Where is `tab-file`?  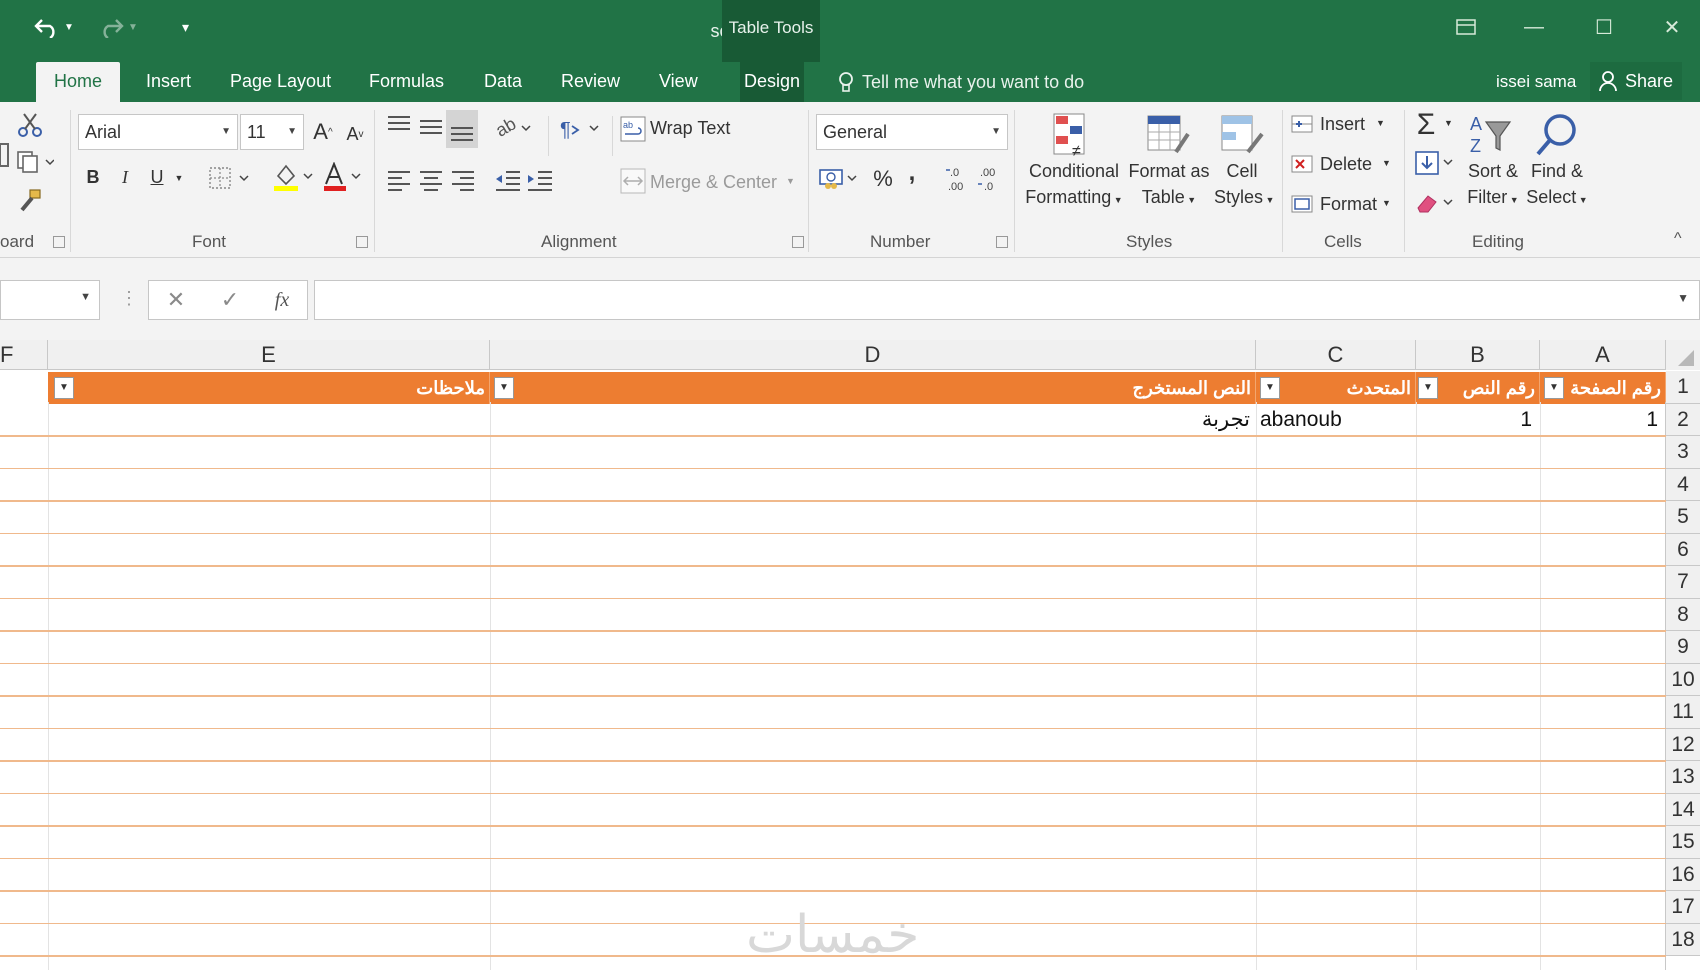 tab-file is located at coordinates (4, 82).